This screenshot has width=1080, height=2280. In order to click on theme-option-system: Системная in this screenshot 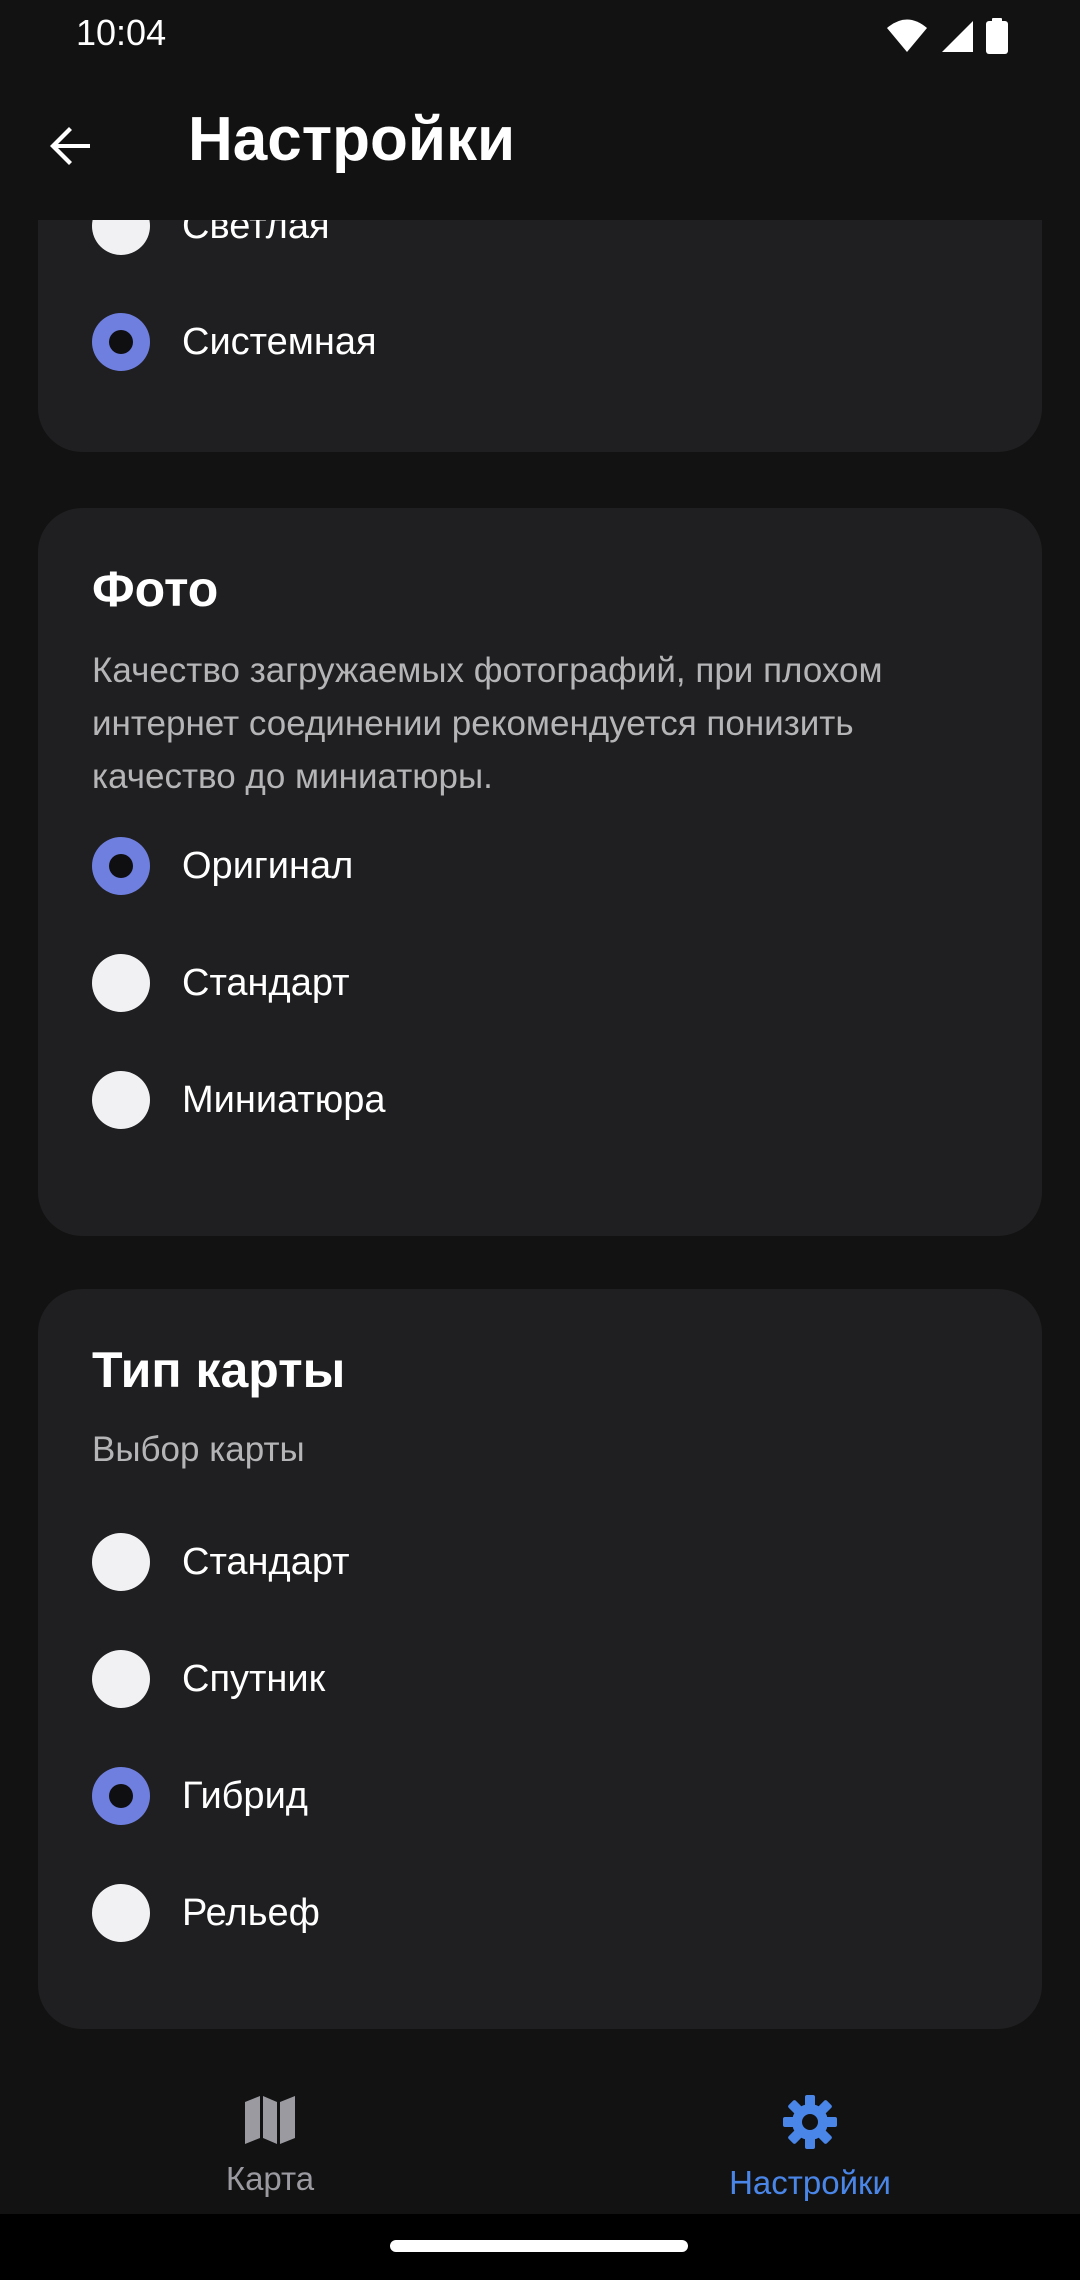, I will do `click(532, 342)`.